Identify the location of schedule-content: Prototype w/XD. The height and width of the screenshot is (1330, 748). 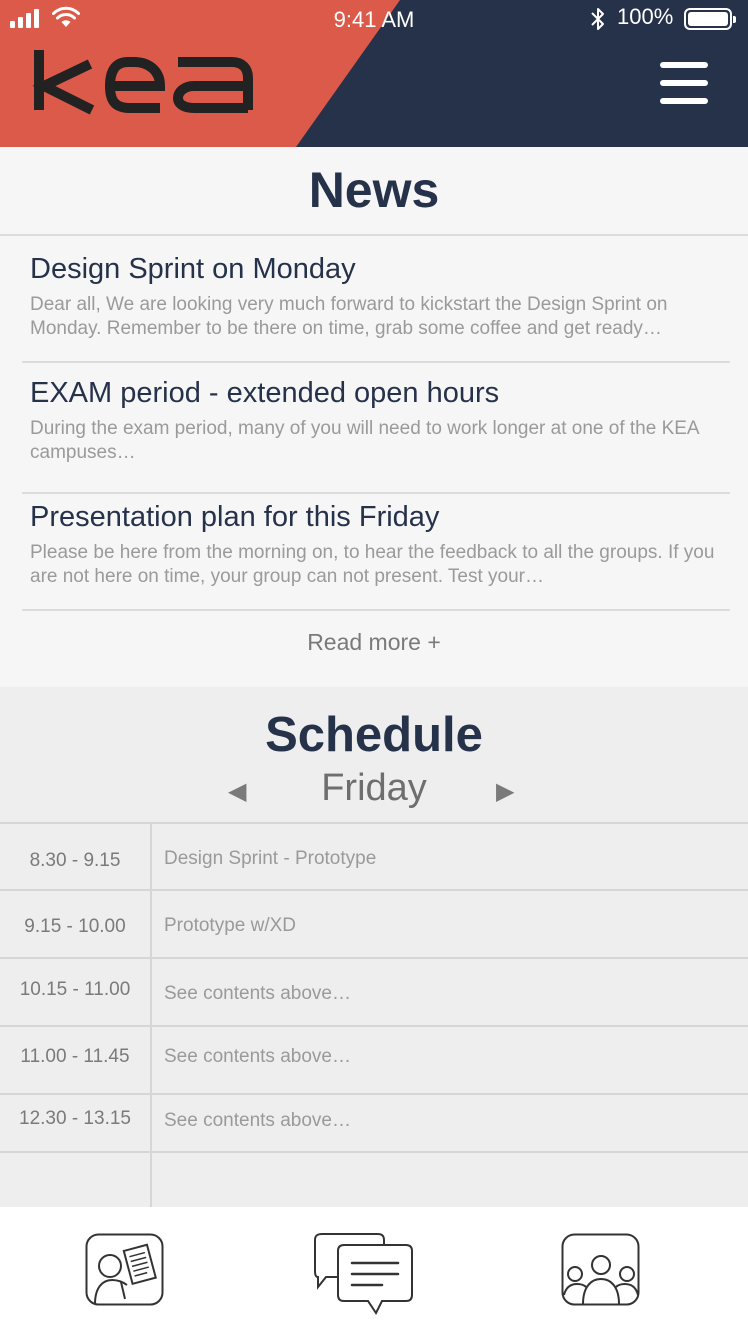
(230, 925).